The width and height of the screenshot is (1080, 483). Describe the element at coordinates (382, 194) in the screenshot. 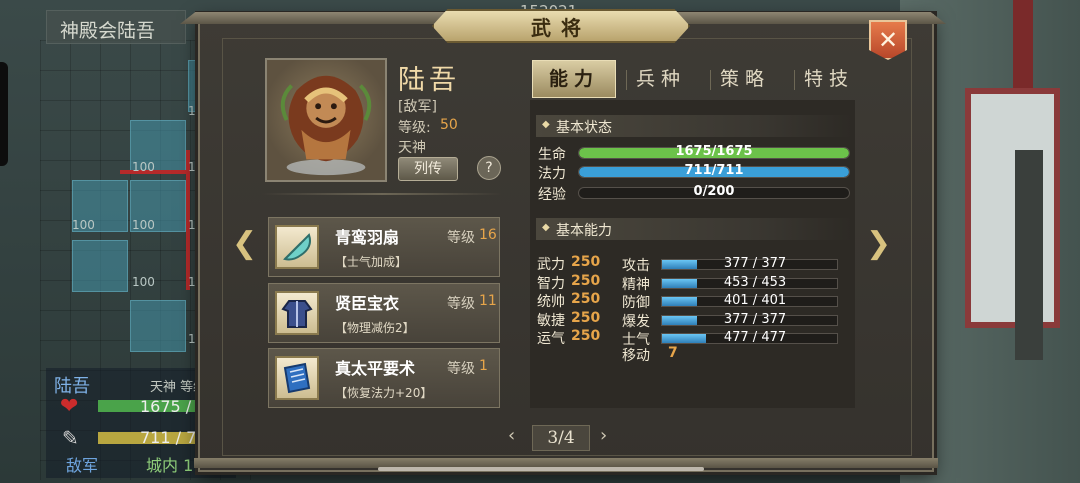

I see `section-divider` at that location.